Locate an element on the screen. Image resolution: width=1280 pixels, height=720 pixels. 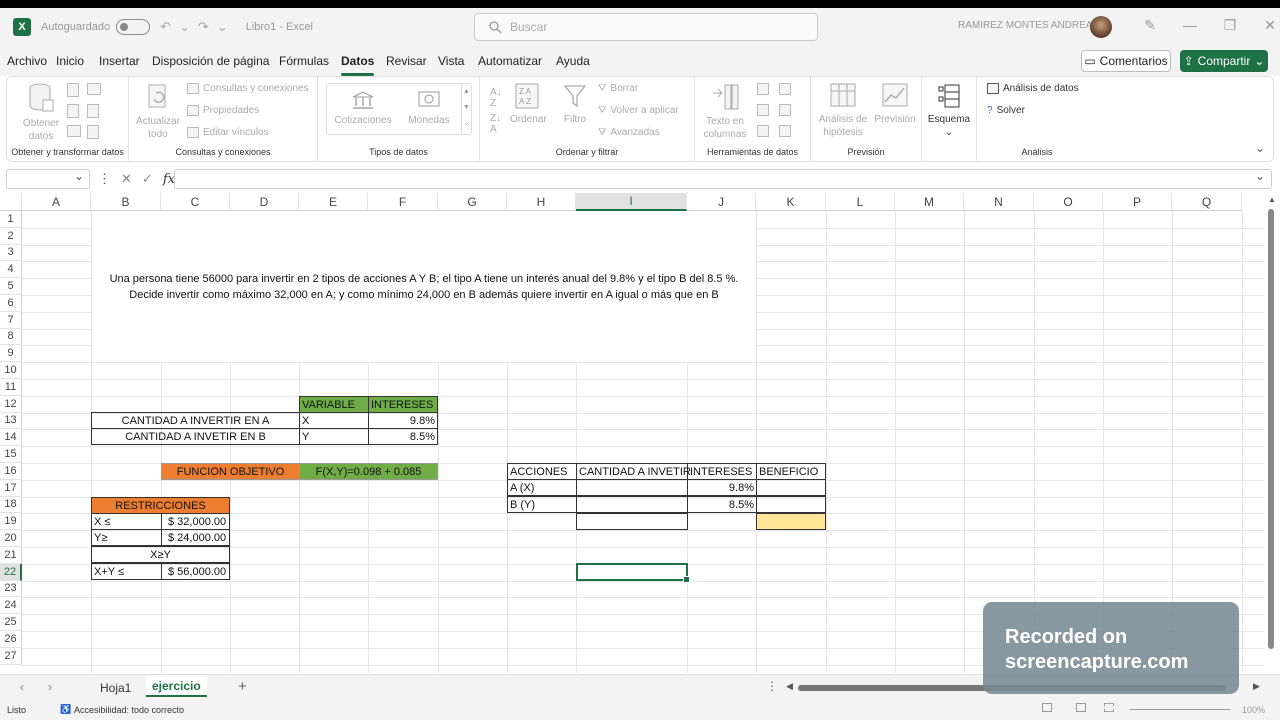
from-picture-icon is located at coordinates (93, 132).